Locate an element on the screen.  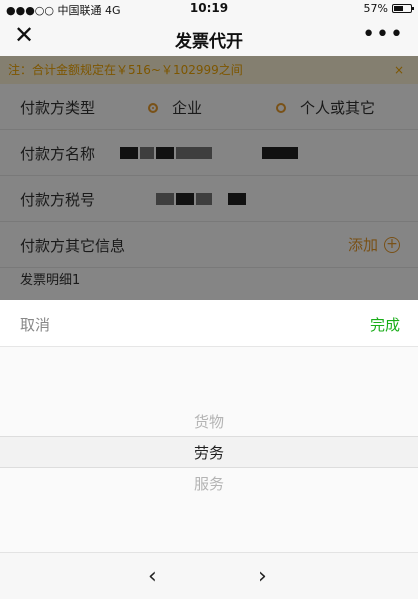
picker-header: 取消 完成 is located at coordinates (209, 323).